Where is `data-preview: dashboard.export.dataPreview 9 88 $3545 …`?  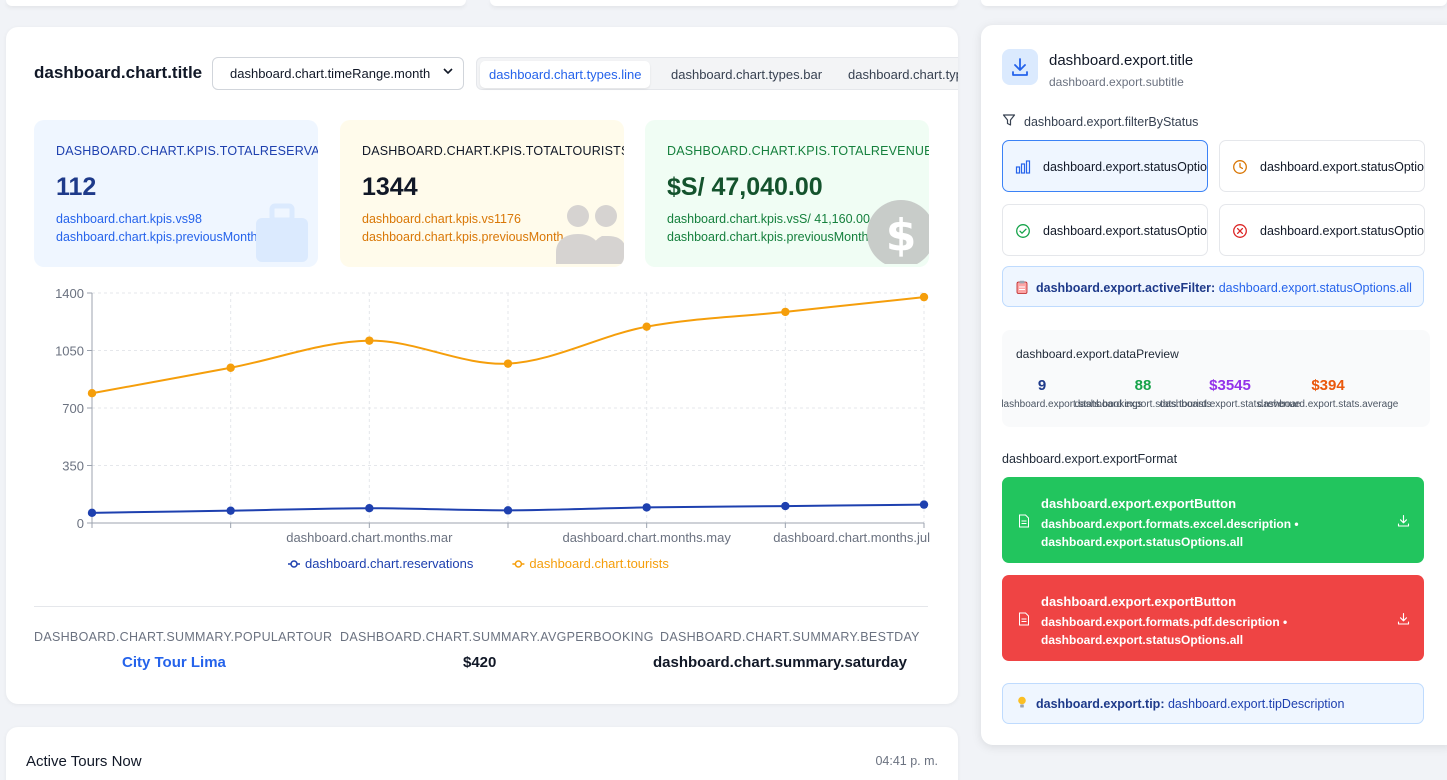
data-preview: dashboard.export.dataPreview 9 88 $3545 … is located at coordinates (1216, 378).